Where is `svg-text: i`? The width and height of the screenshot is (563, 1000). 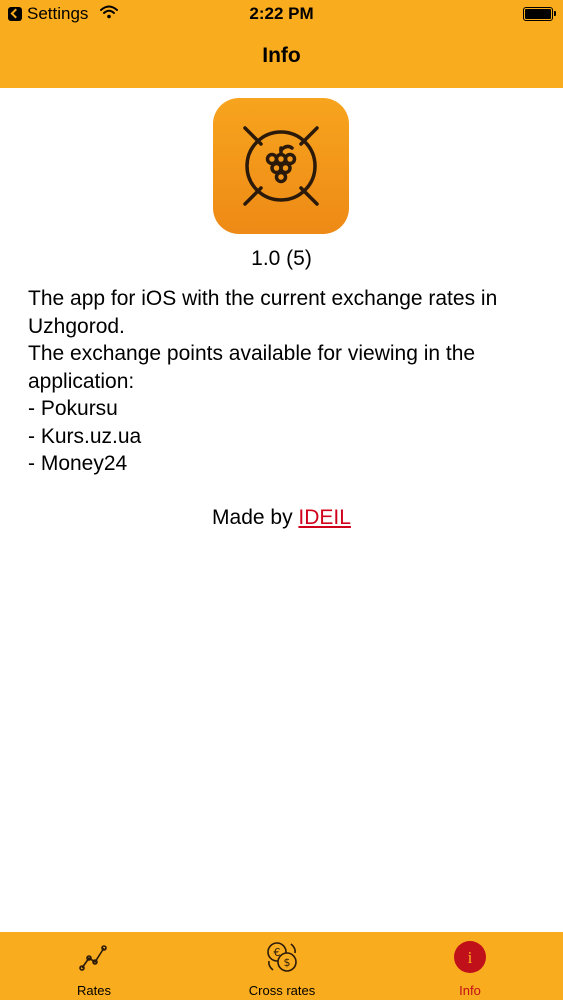 svg-text: i is located at coordinates (470, 957).